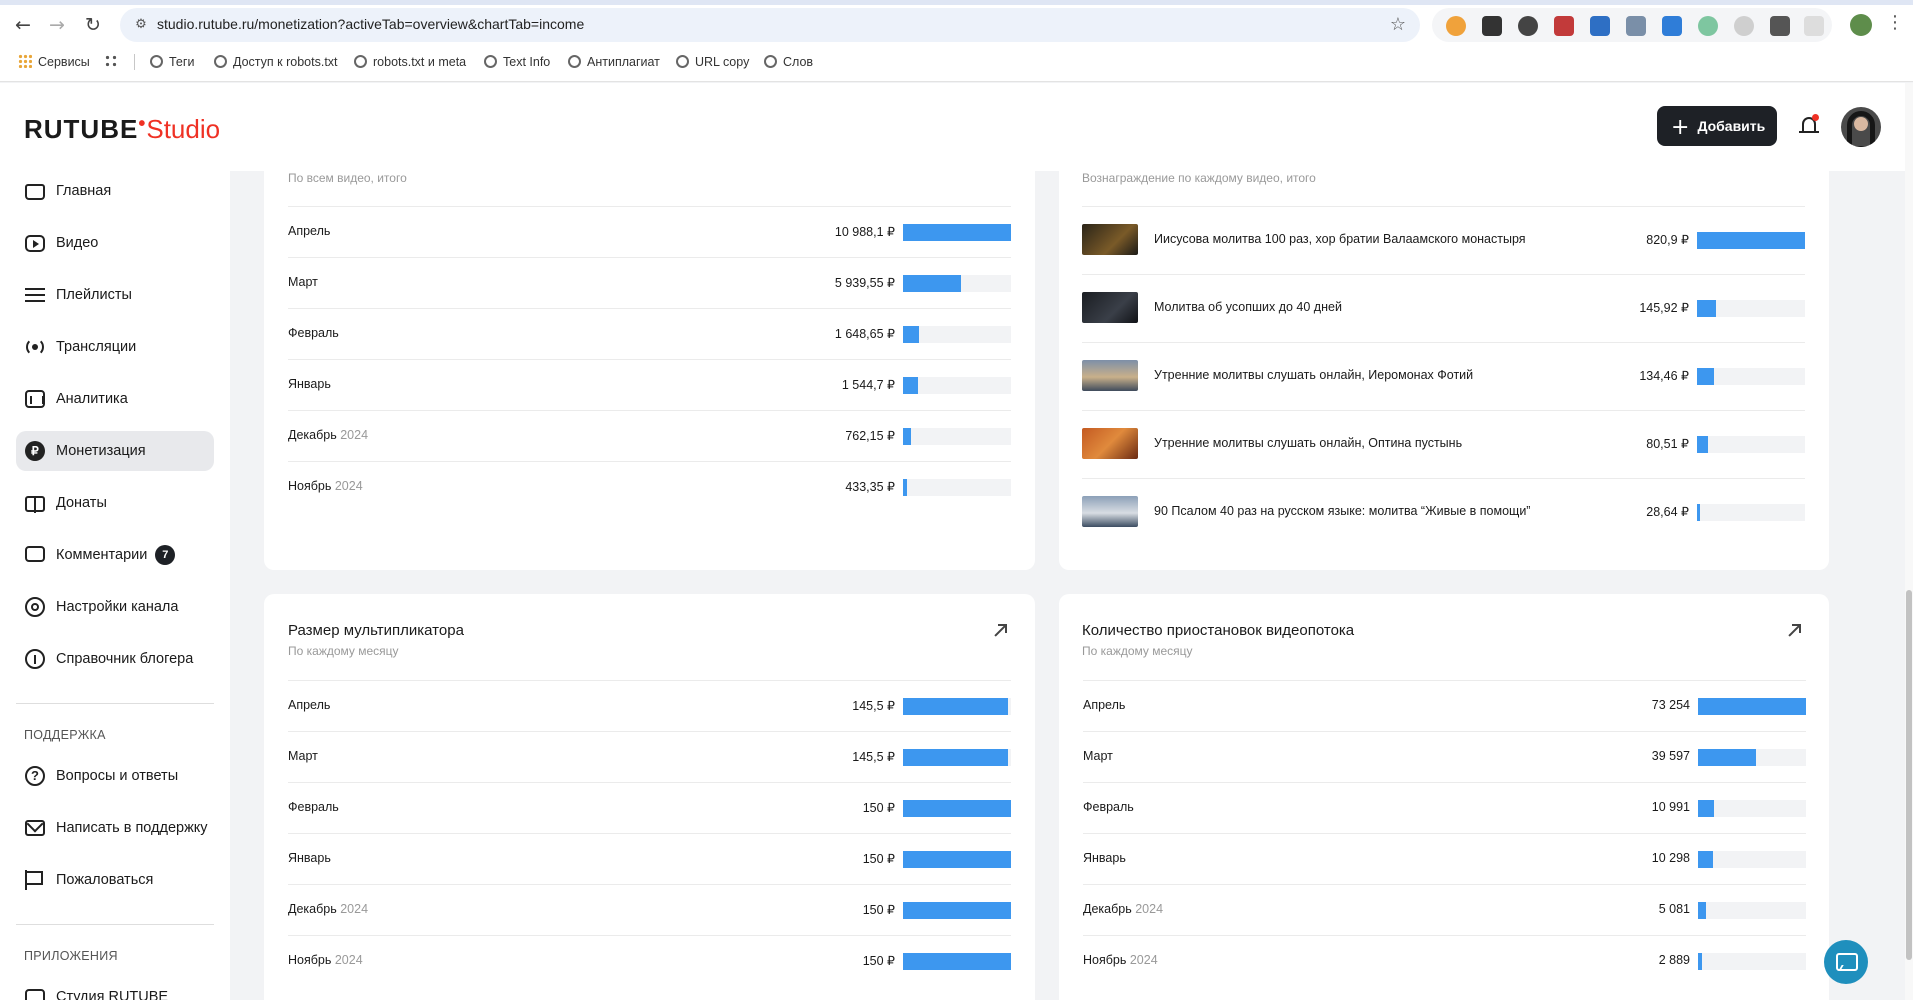 This screenshot has width=1913, height=1000. Describe the element at coordinates (115, 828) in the screenshot. I see `sidebar-item-write-support: Написать в поддержку` at that location.